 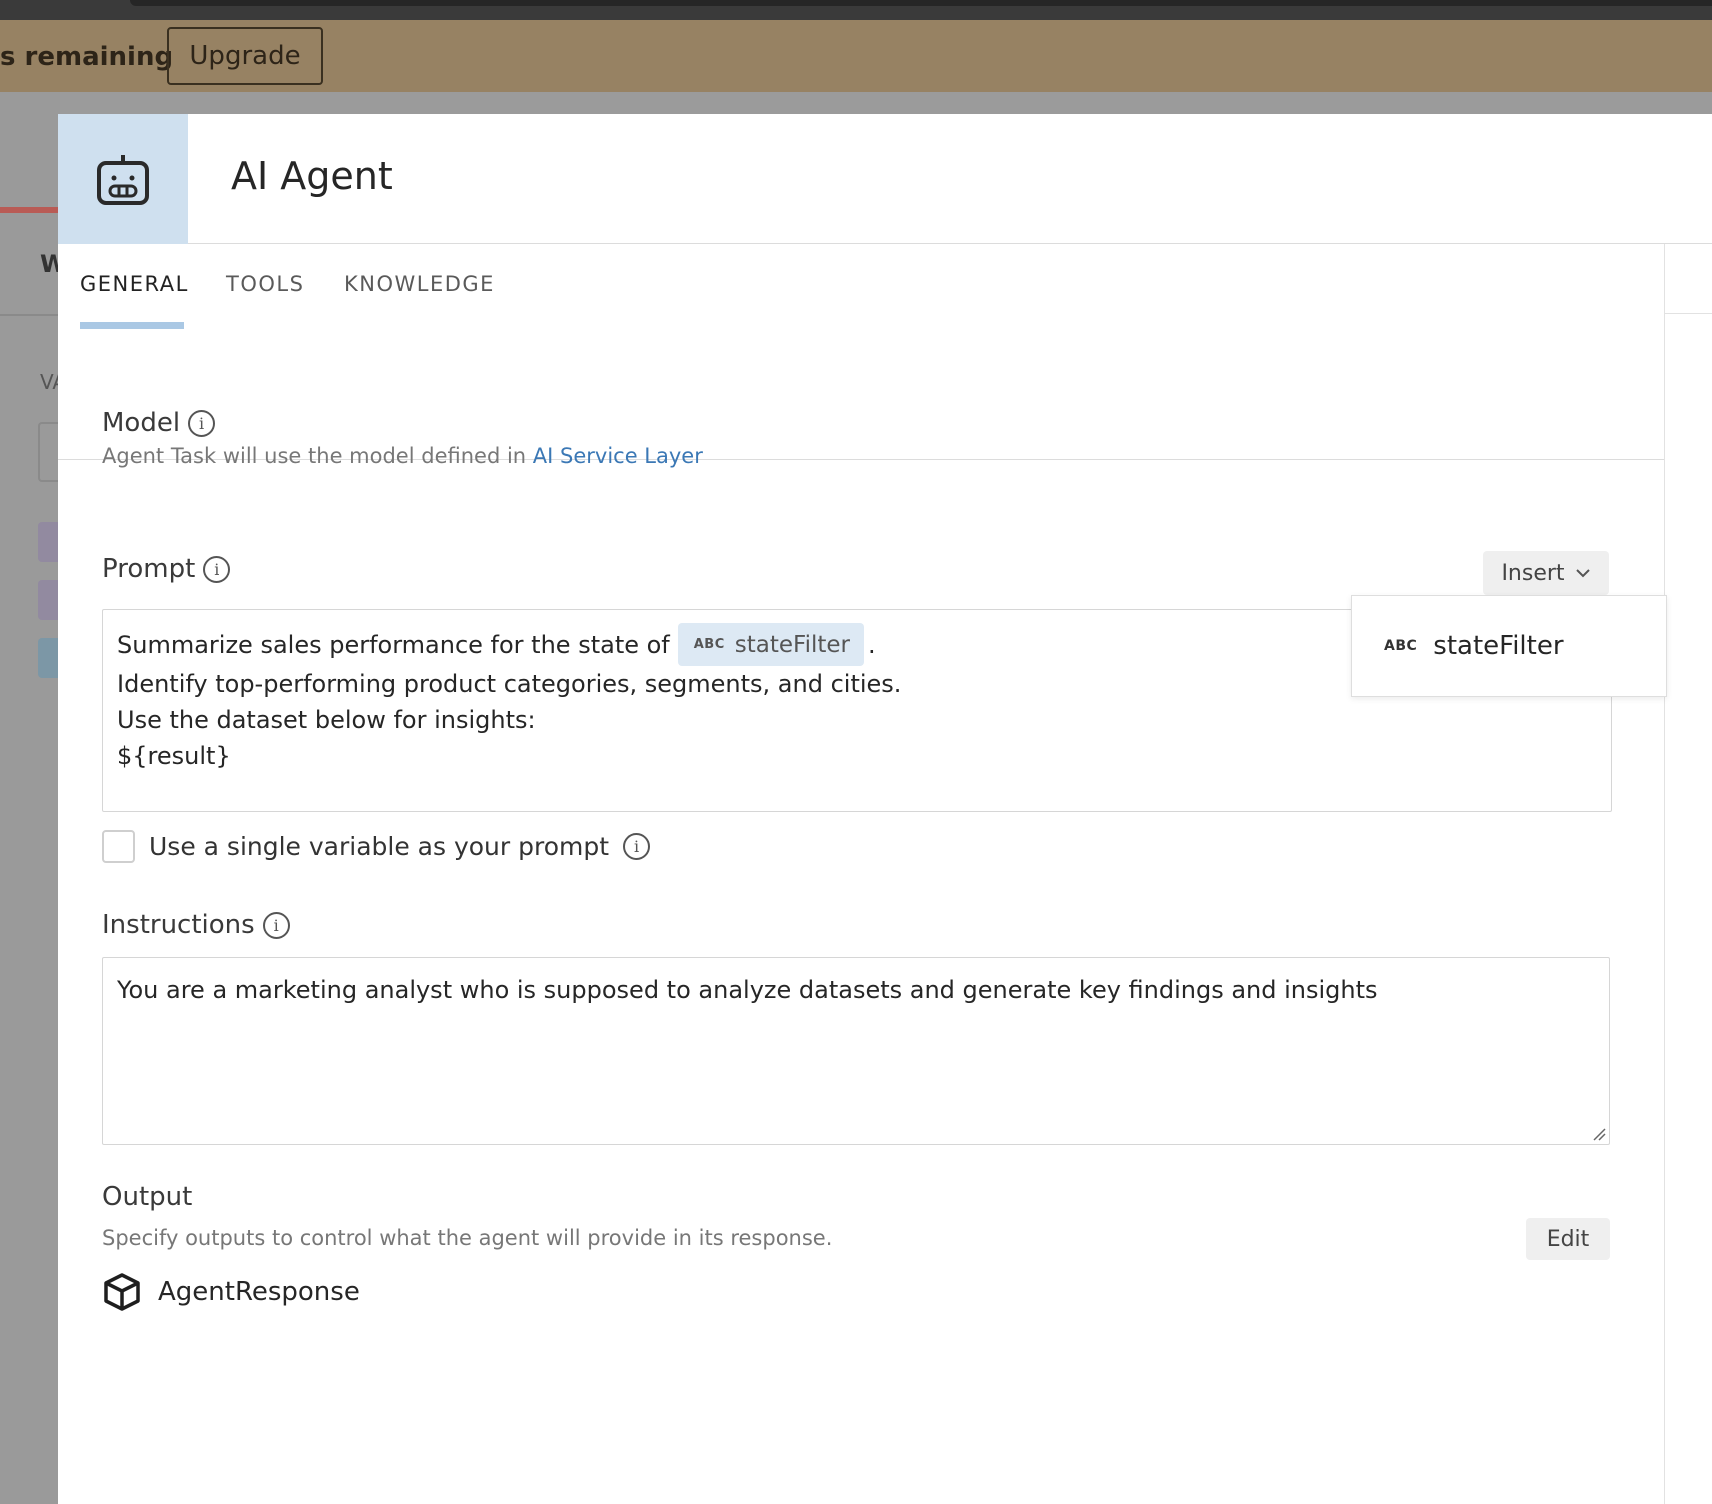 What do you see at coordinates (872, 644) in the screenshot?
I see `prompt-line-text: .` at bounding box center [872, 644].